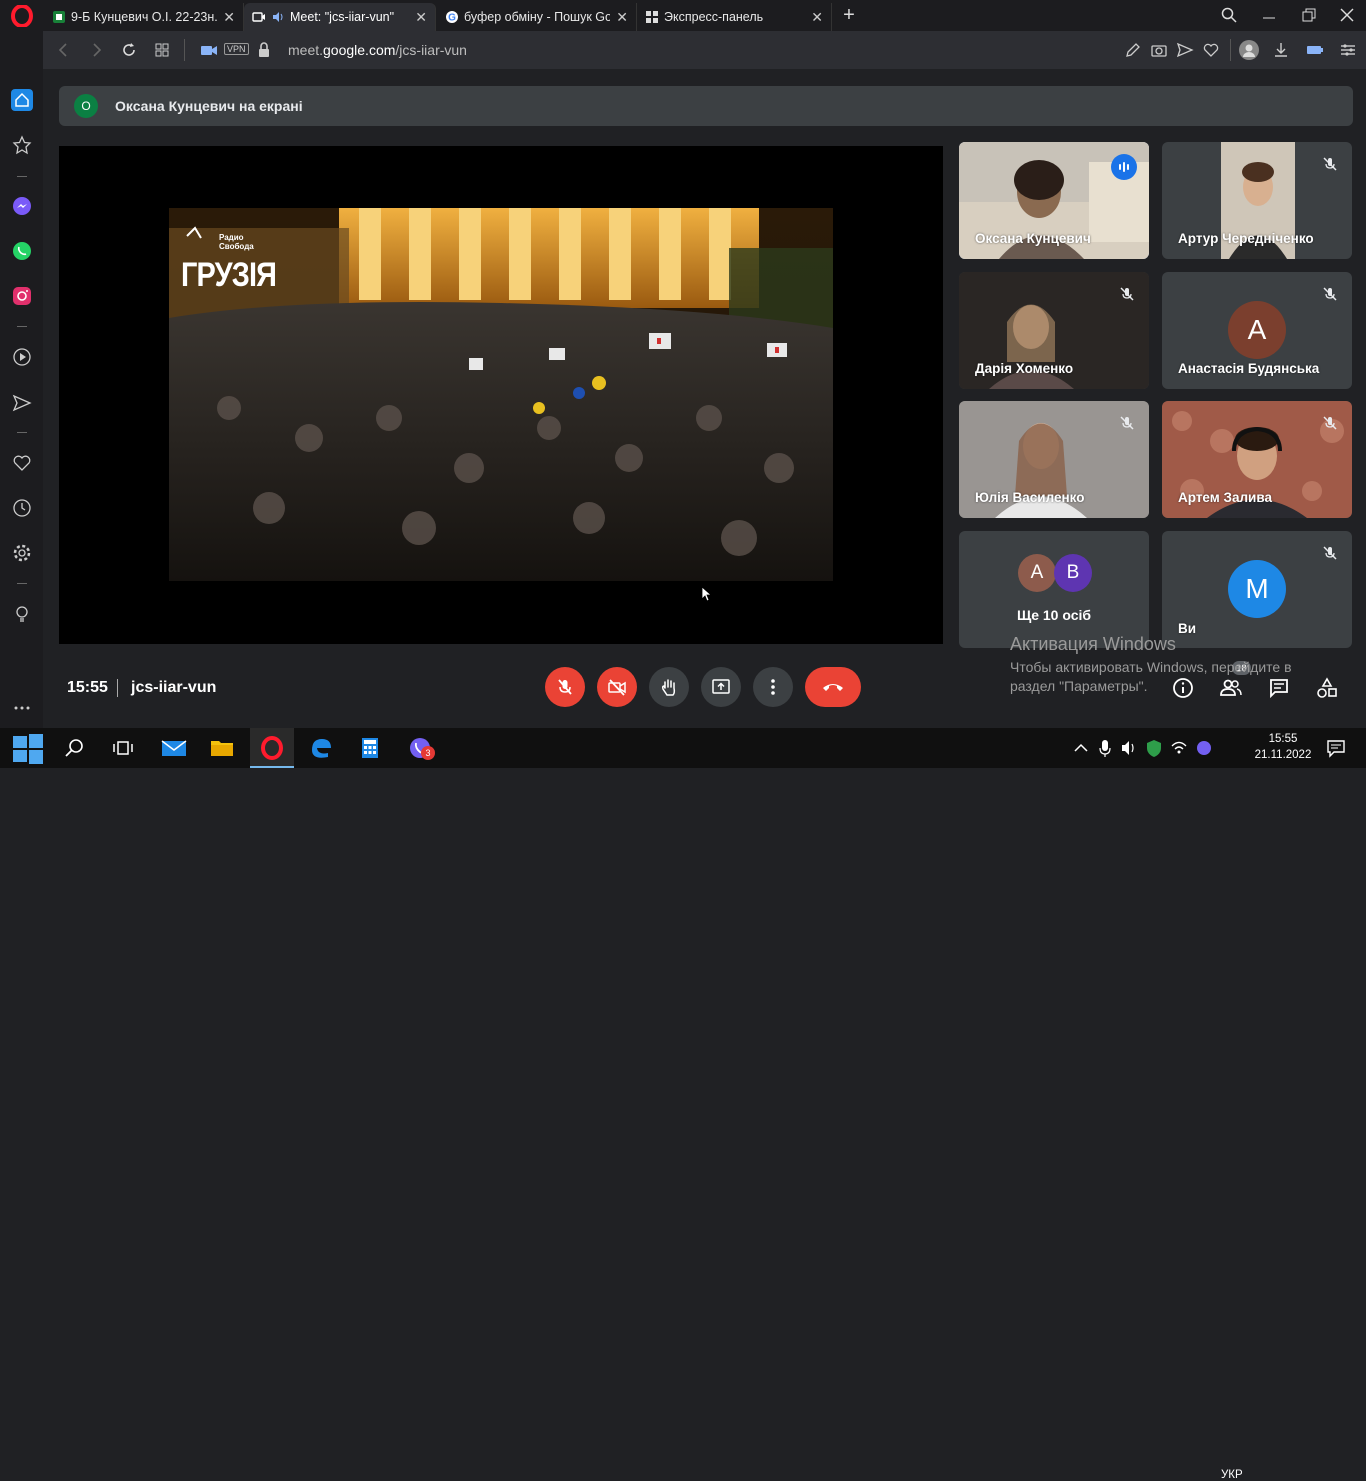 This screenshot has width=1366, height=1481. What do you see at coordinates (22, 357) in the screenshot?
I see `player-icon` at bounding box center [22, 357].